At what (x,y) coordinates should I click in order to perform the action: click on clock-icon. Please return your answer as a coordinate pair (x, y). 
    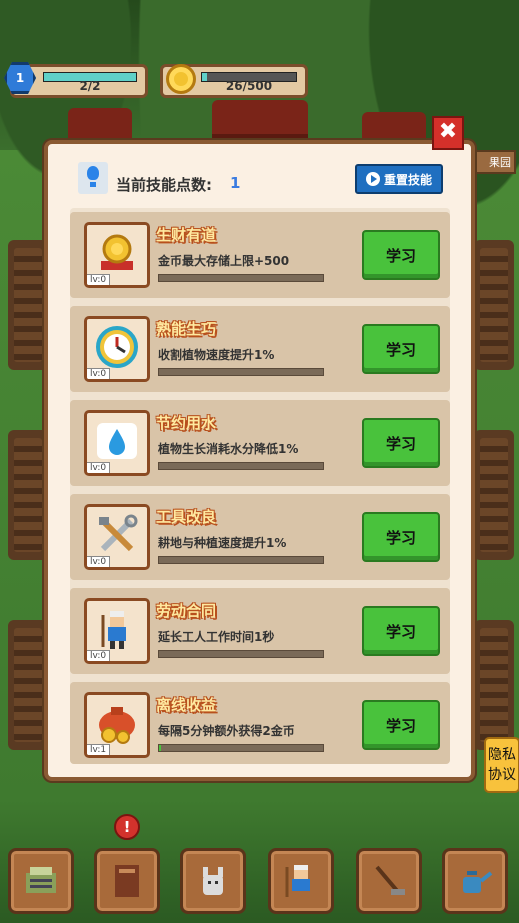
    Looking at the image, I should click on (117, 347).